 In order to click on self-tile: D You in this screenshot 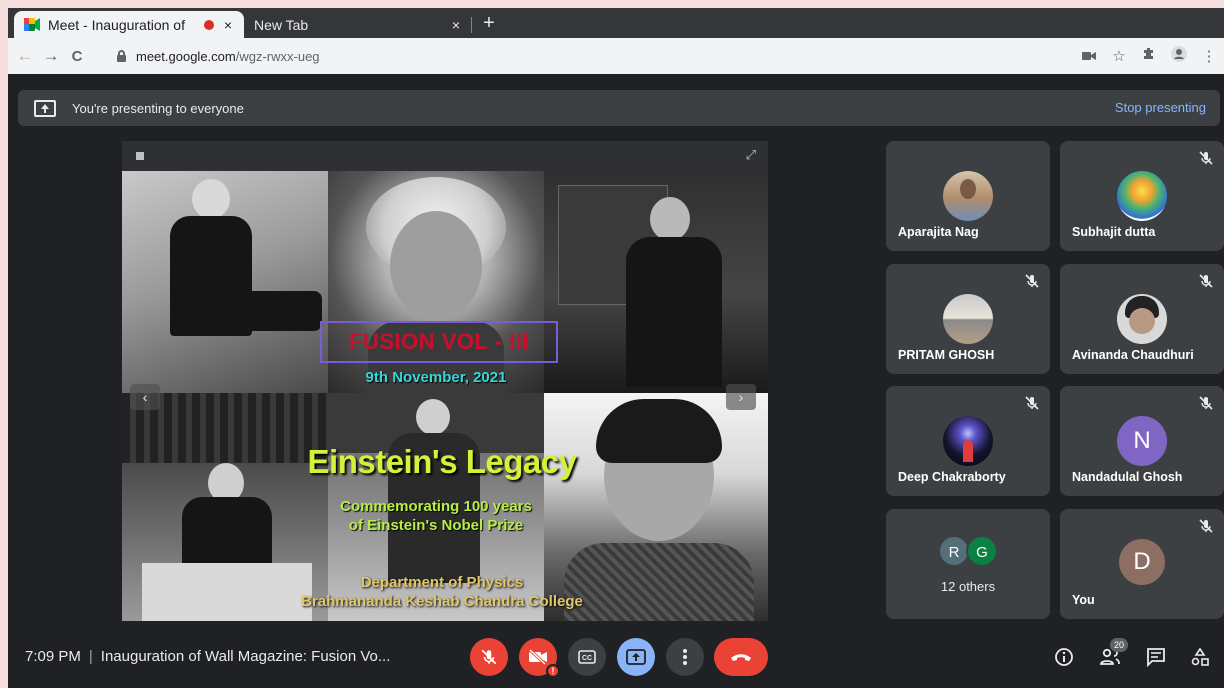, I will do `click(1142, 564)`.